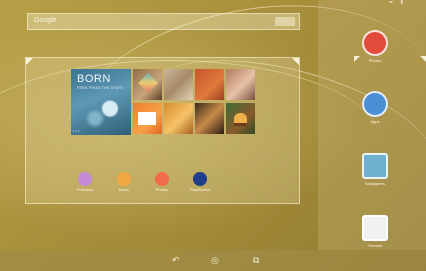 Image resolution: width=426 pixels, height=271 pixels. Describe the element at coordinates (100, 87) in the screenshot. I see `album-subtitle: FREE FROM THE START` at that location.